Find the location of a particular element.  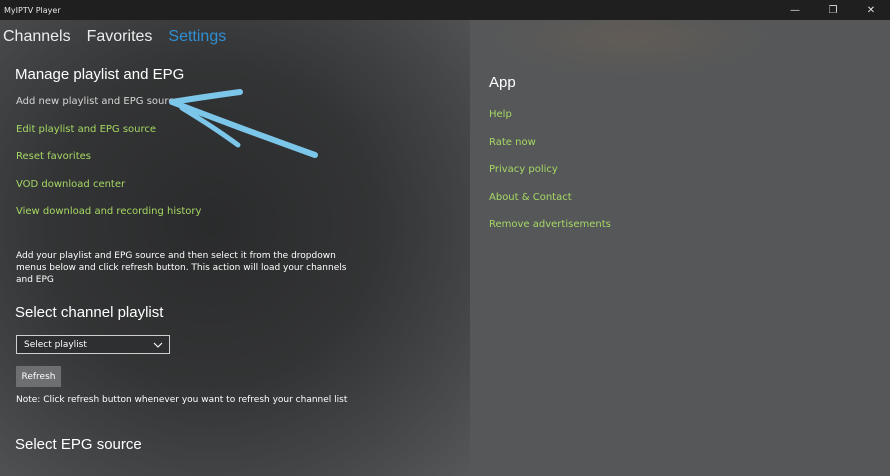

app-title: MyIPTV Player is located at coordinates (32, 10).